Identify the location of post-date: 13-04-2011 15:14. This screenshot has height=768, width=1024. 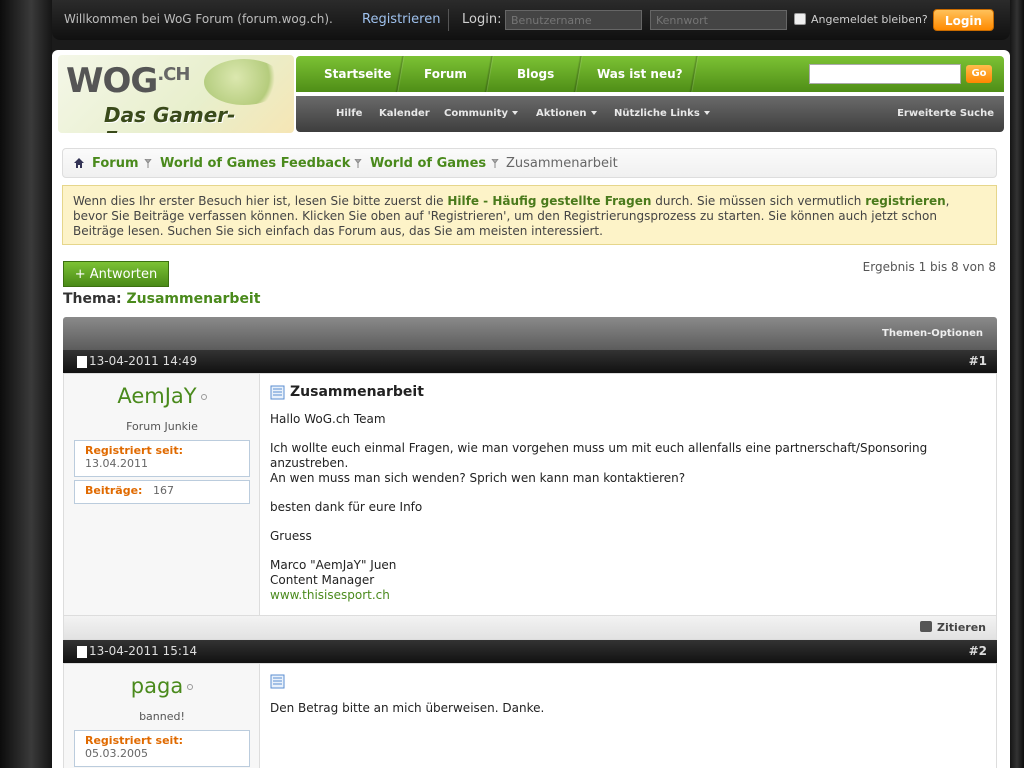
(143, 651).